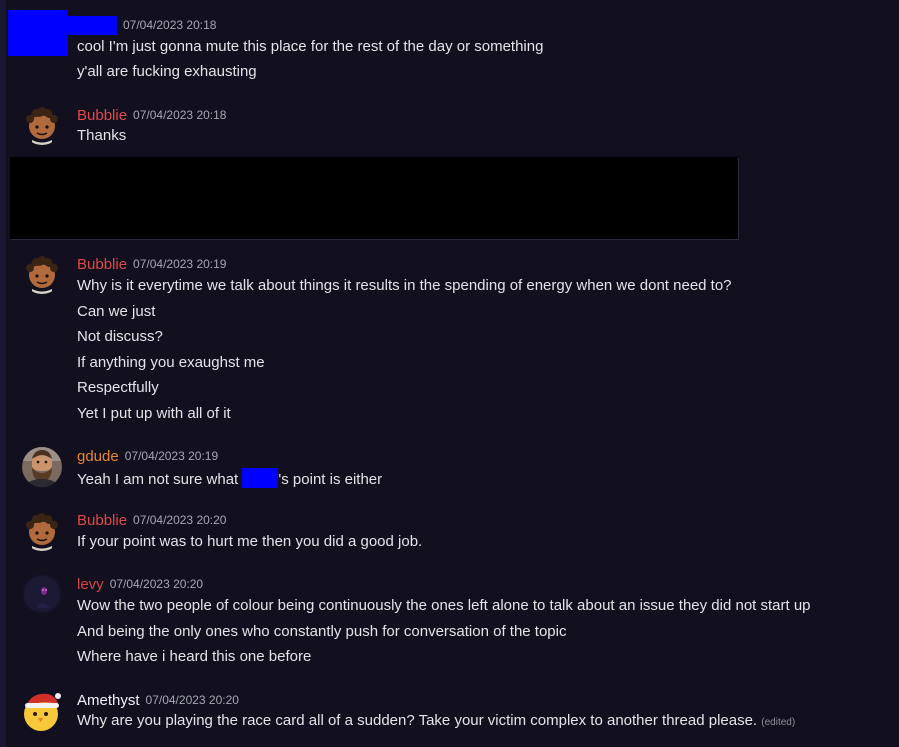 Image resolution: width=899 pixels, height=747 pixels. I want to click on username: Amethyst, so click(108, 700).